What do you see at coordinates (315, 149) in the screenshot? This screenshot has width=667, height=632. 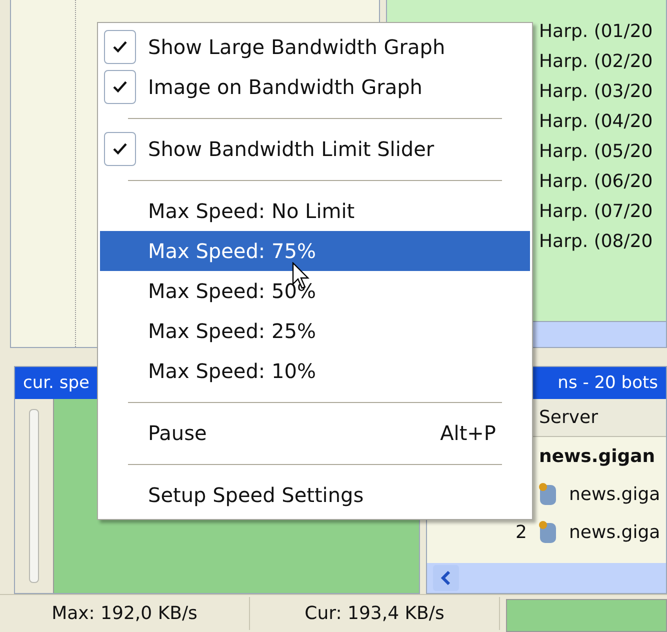 I see `menu-item: Show Bandwidth Limit Slider` at bounding box center [315, 149].